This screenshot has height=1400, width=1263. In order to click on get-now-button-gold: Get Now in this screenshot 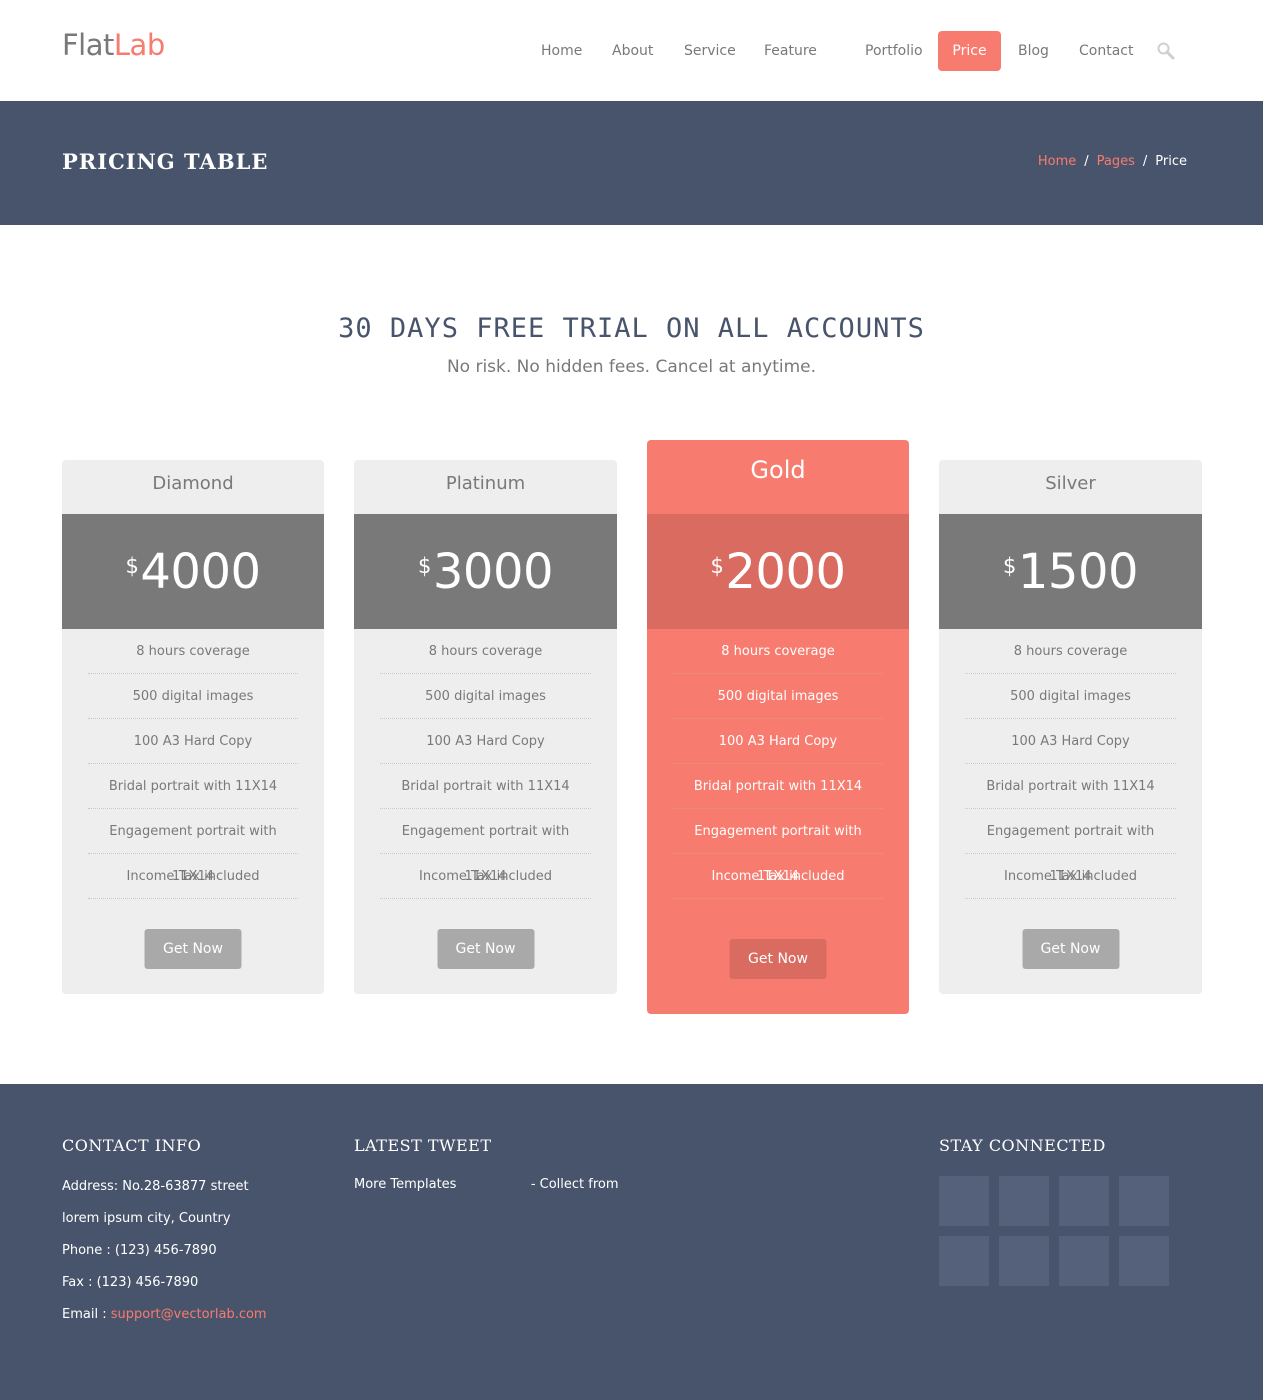, I will do `click(778, 959)`.